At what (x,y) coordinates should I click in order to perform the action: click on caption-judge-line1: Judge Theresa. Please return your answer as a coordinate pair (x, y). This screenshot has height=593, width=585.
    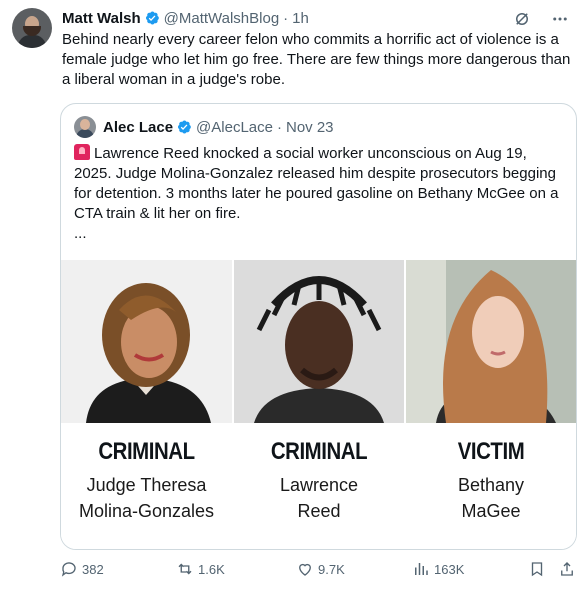
    Looking at the image, I should click on (146, 485).